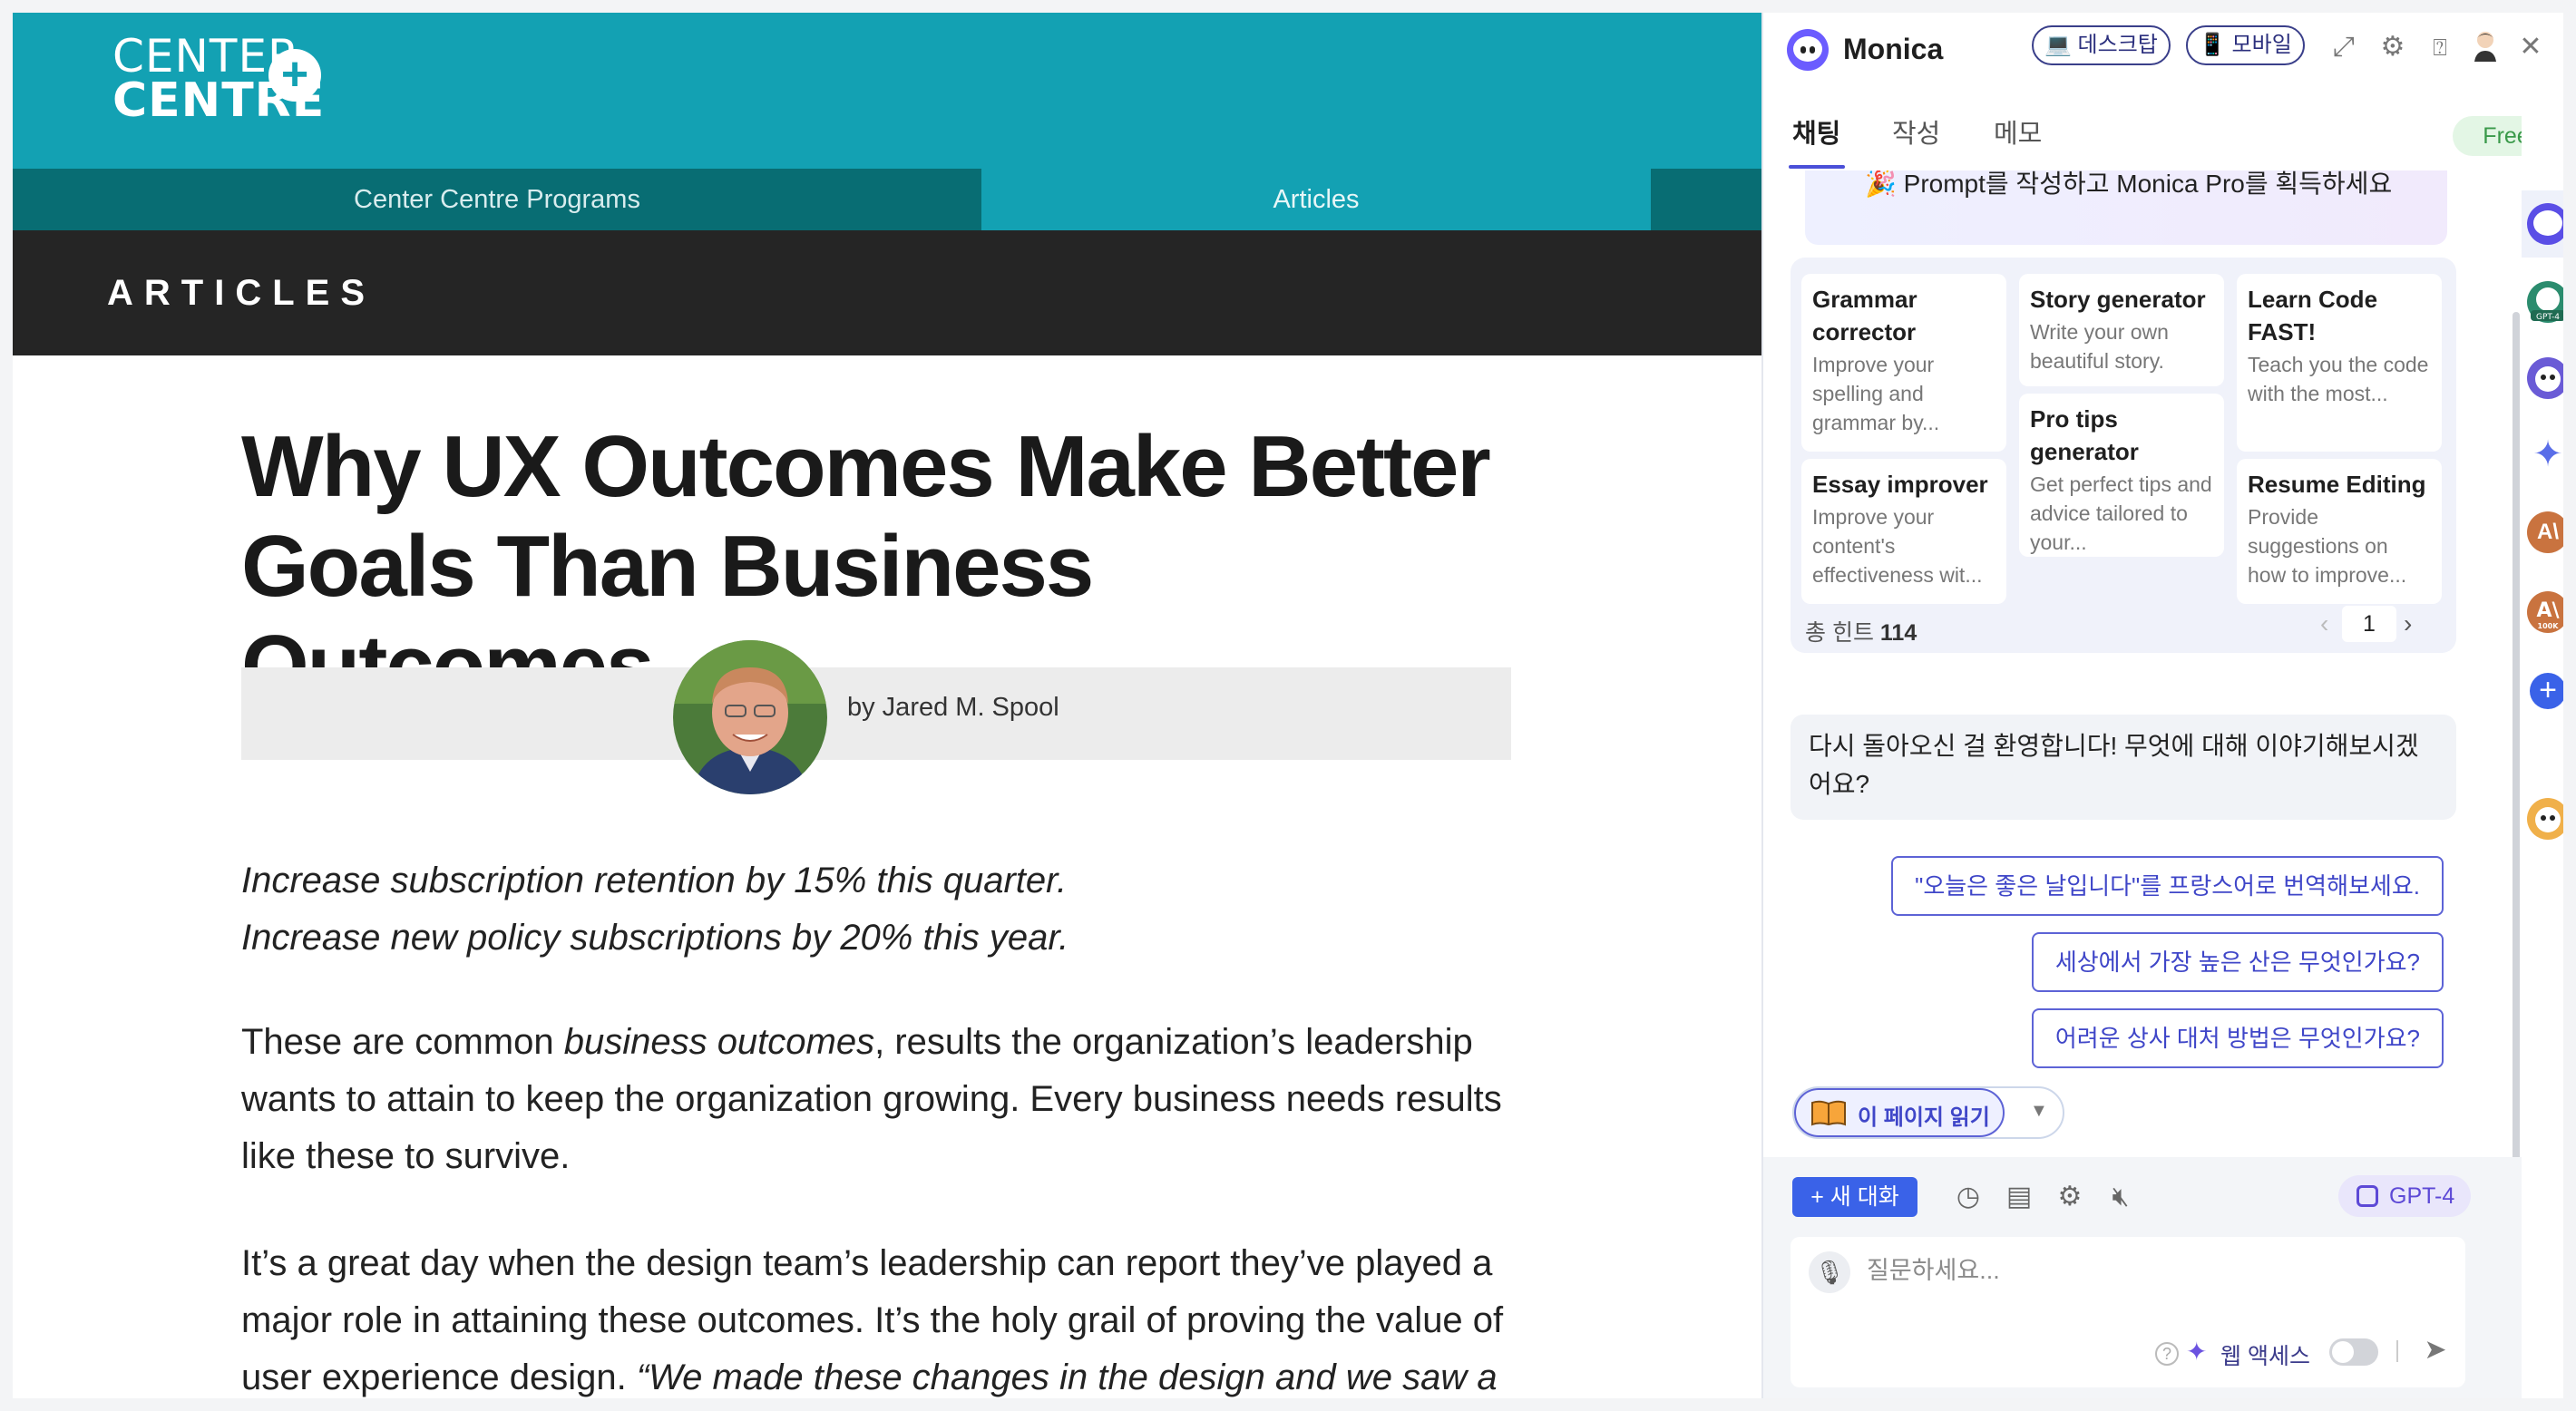 Image resolution: width=2576 pixels, height=1411 pixels. Describe the element at coordinates (1900, 484) in the screenshot. I see `prompt-card-title: Essay improver` at that location.